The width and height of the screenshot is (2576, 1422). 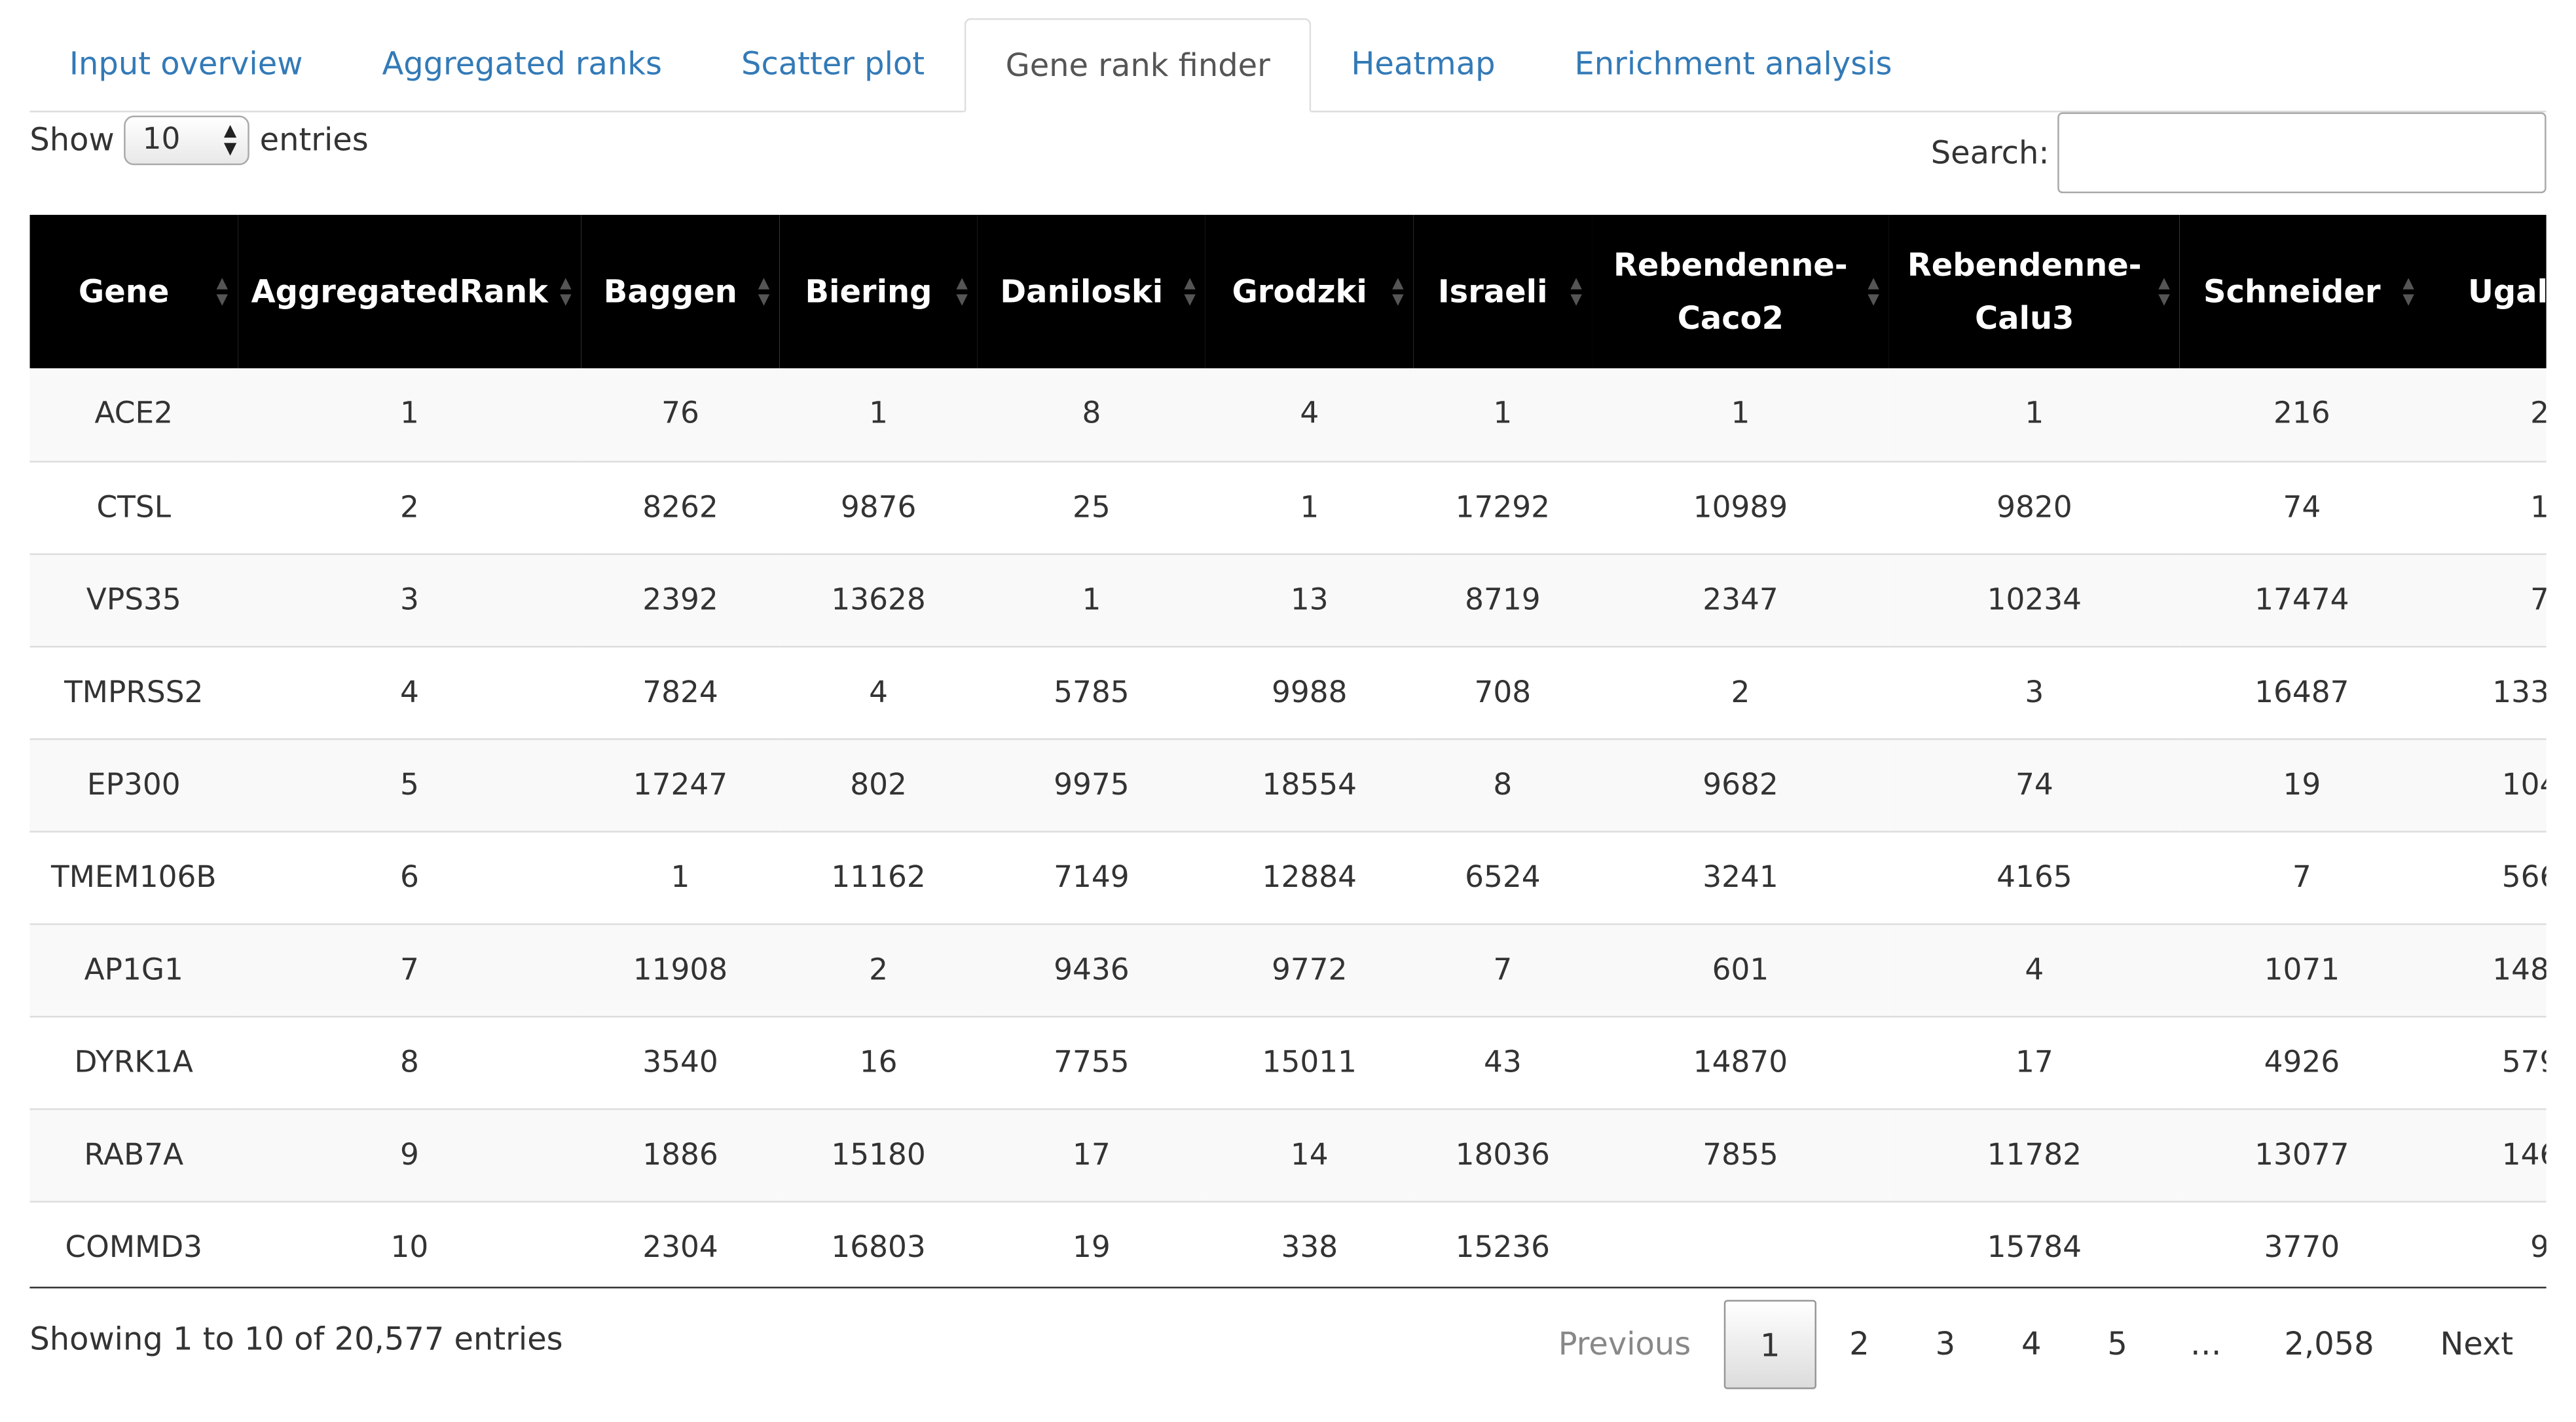 What do you see at coordinates (1945, 1344) in the screenshot?
I see `page-button-3: 3` at bounding box center [1945, 1344].